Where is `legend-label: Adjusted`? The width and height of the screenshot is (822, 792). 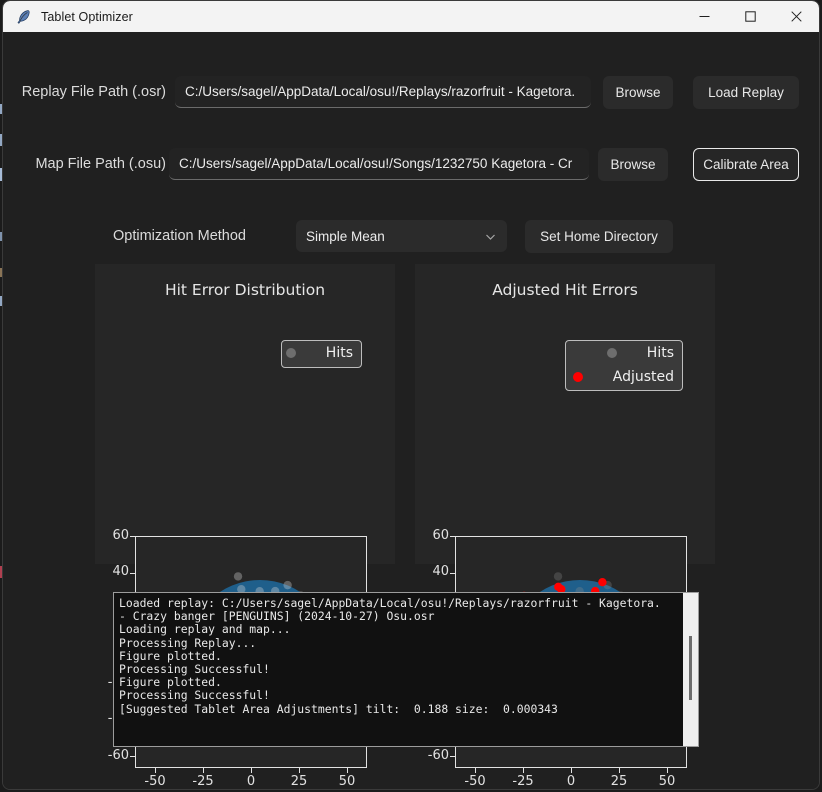
legend-label: Adjusted is located at coordinates (643, 377).